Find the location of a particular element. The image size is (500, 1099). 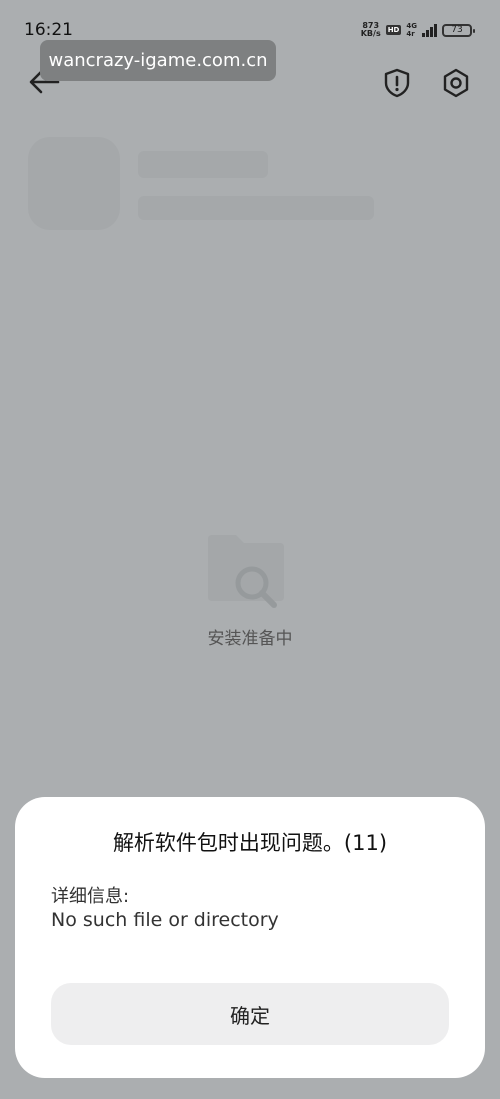

battery-level: 73 is located at coordinates (457, 30).